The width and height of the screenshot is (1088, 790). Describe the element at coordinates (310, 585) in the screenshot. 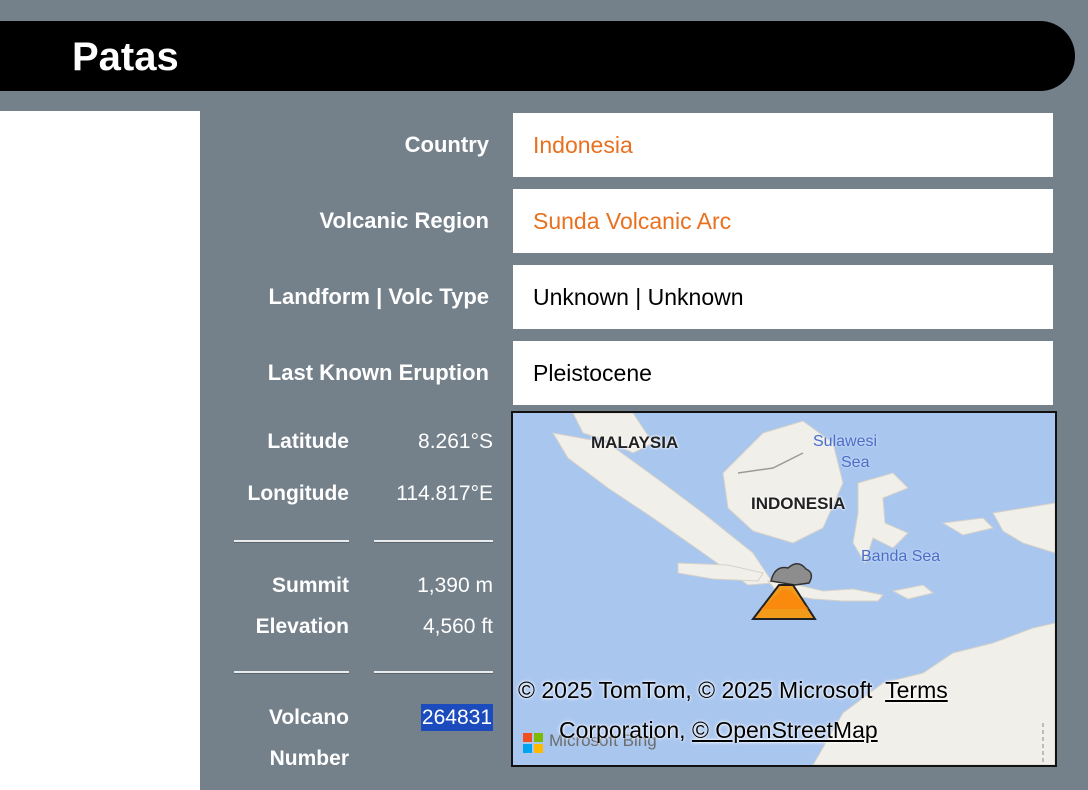

I see `summit-label: Summit` at that location.